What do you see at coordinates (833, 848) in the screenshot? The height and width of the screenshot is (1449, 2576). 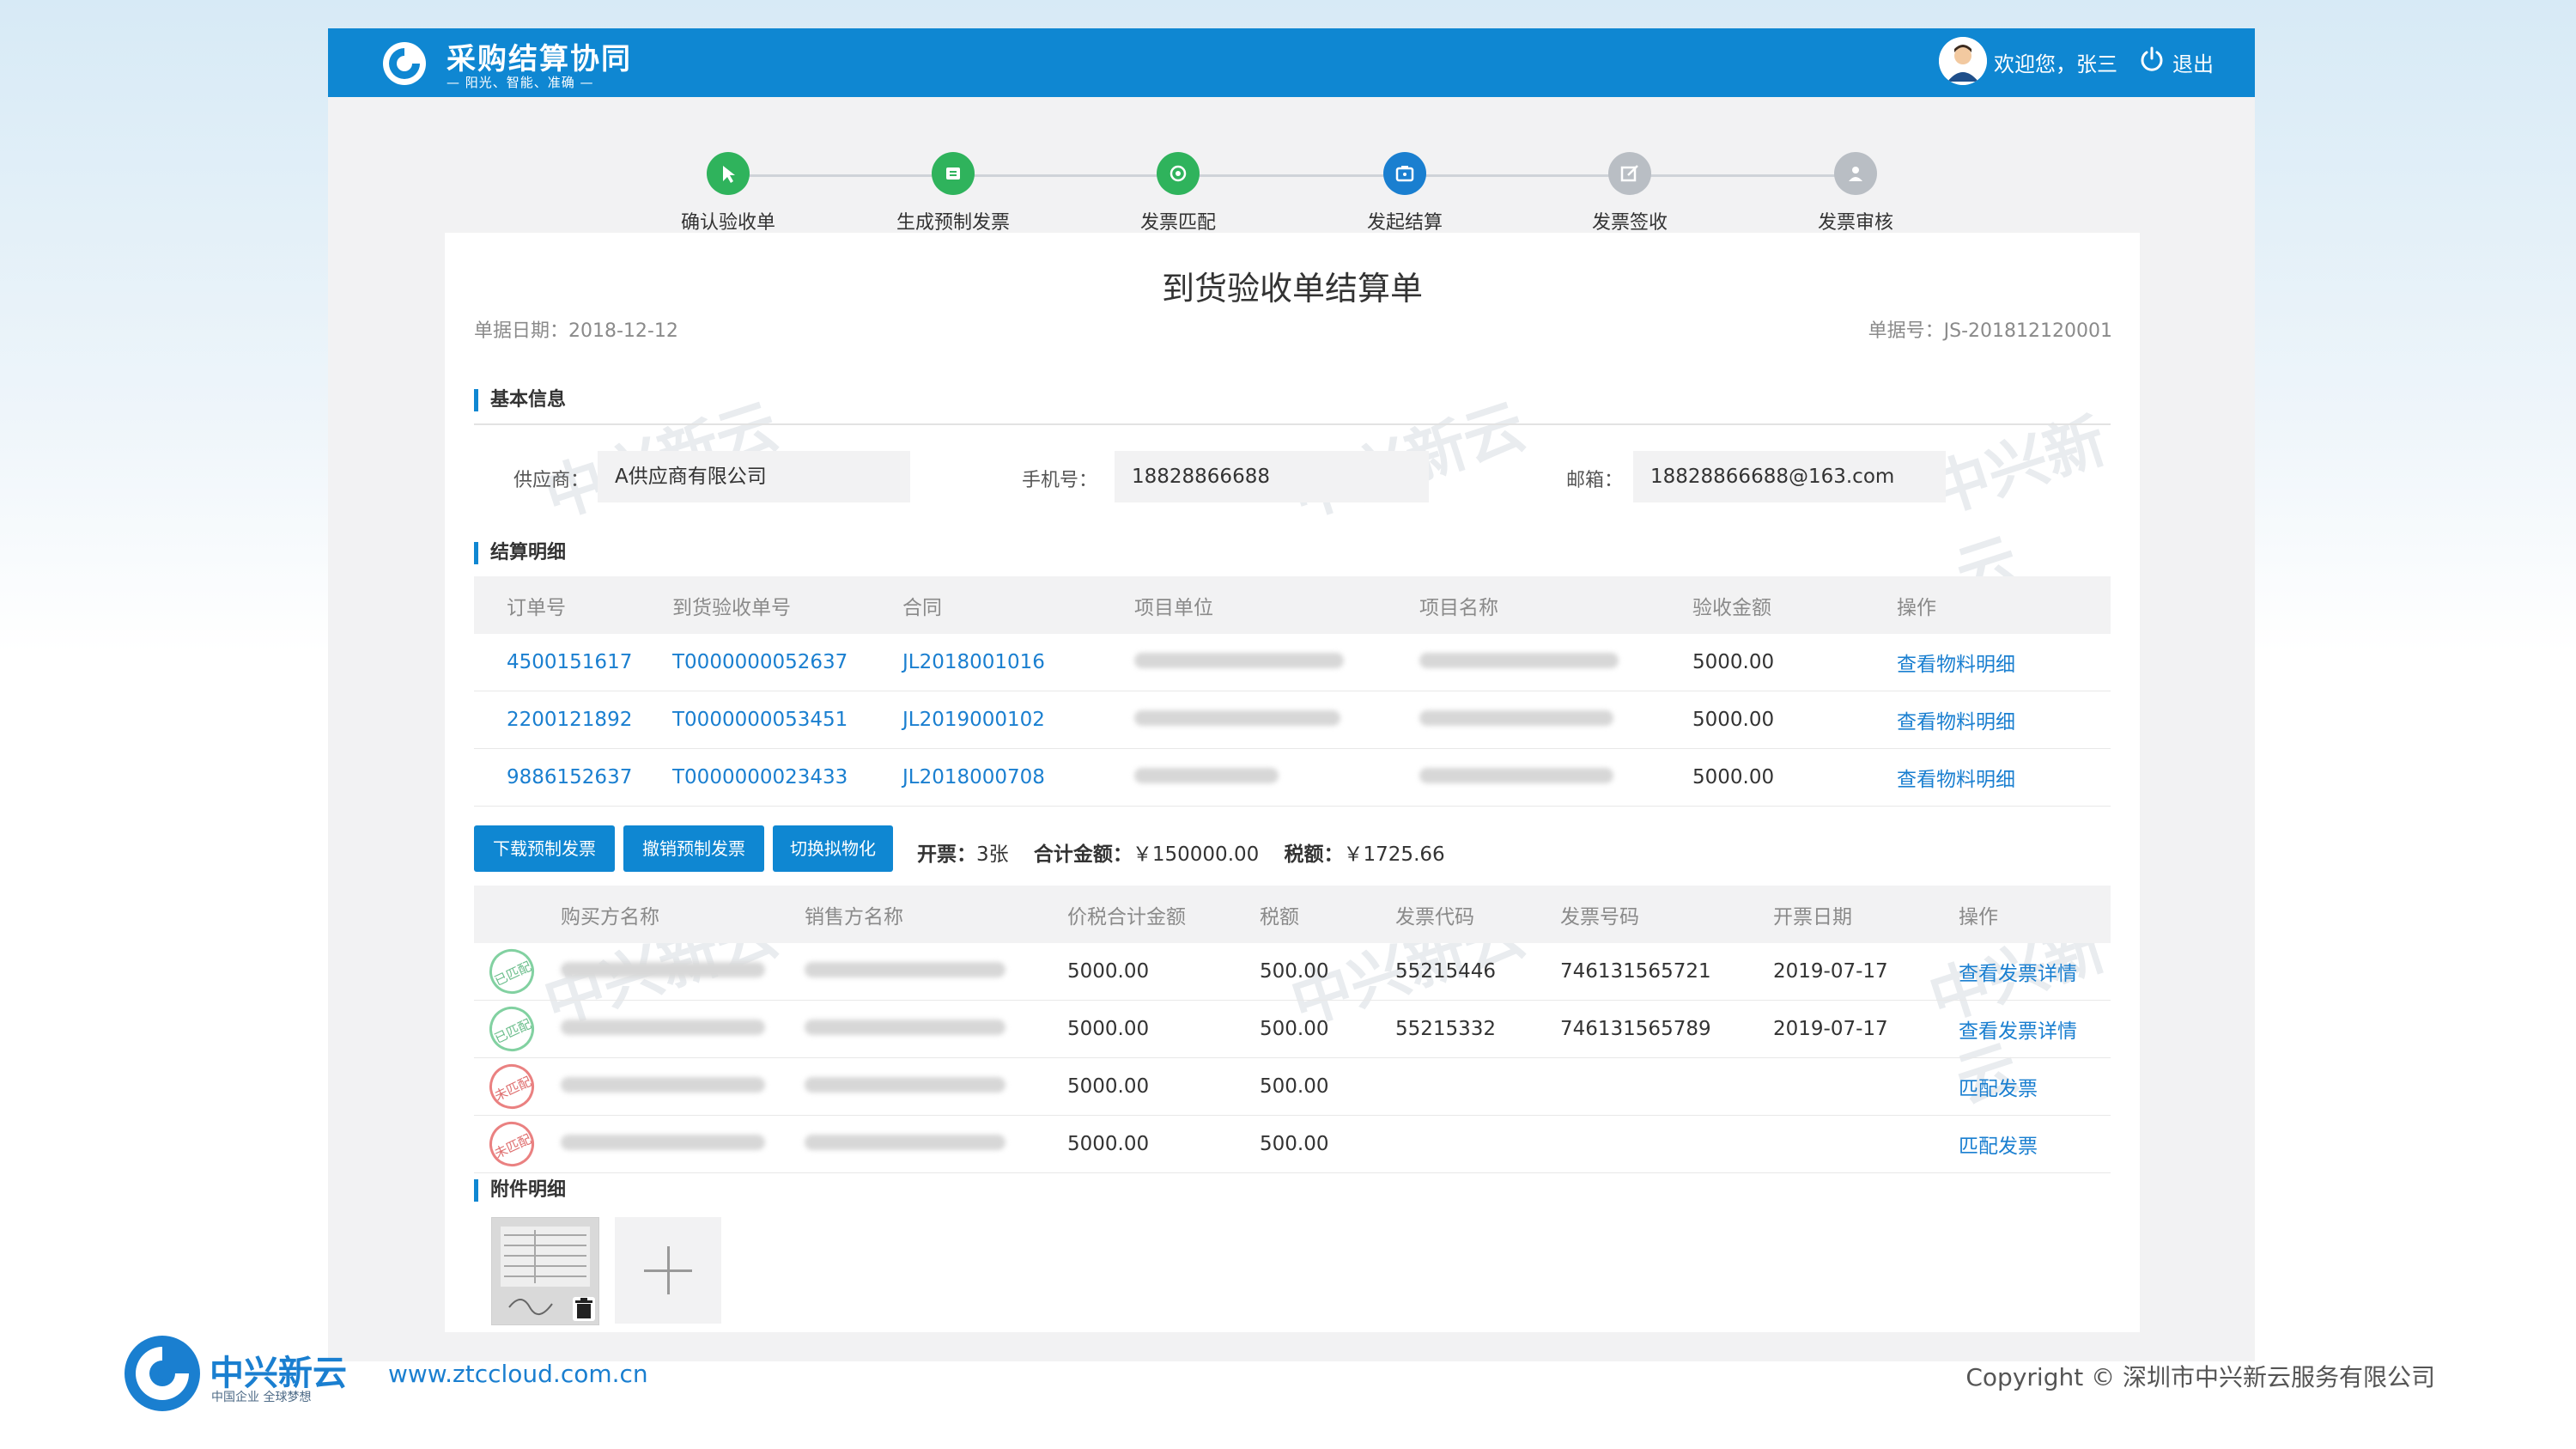 I see `switch-view-button: 切换拟物化` at bounding box center [833, 848].